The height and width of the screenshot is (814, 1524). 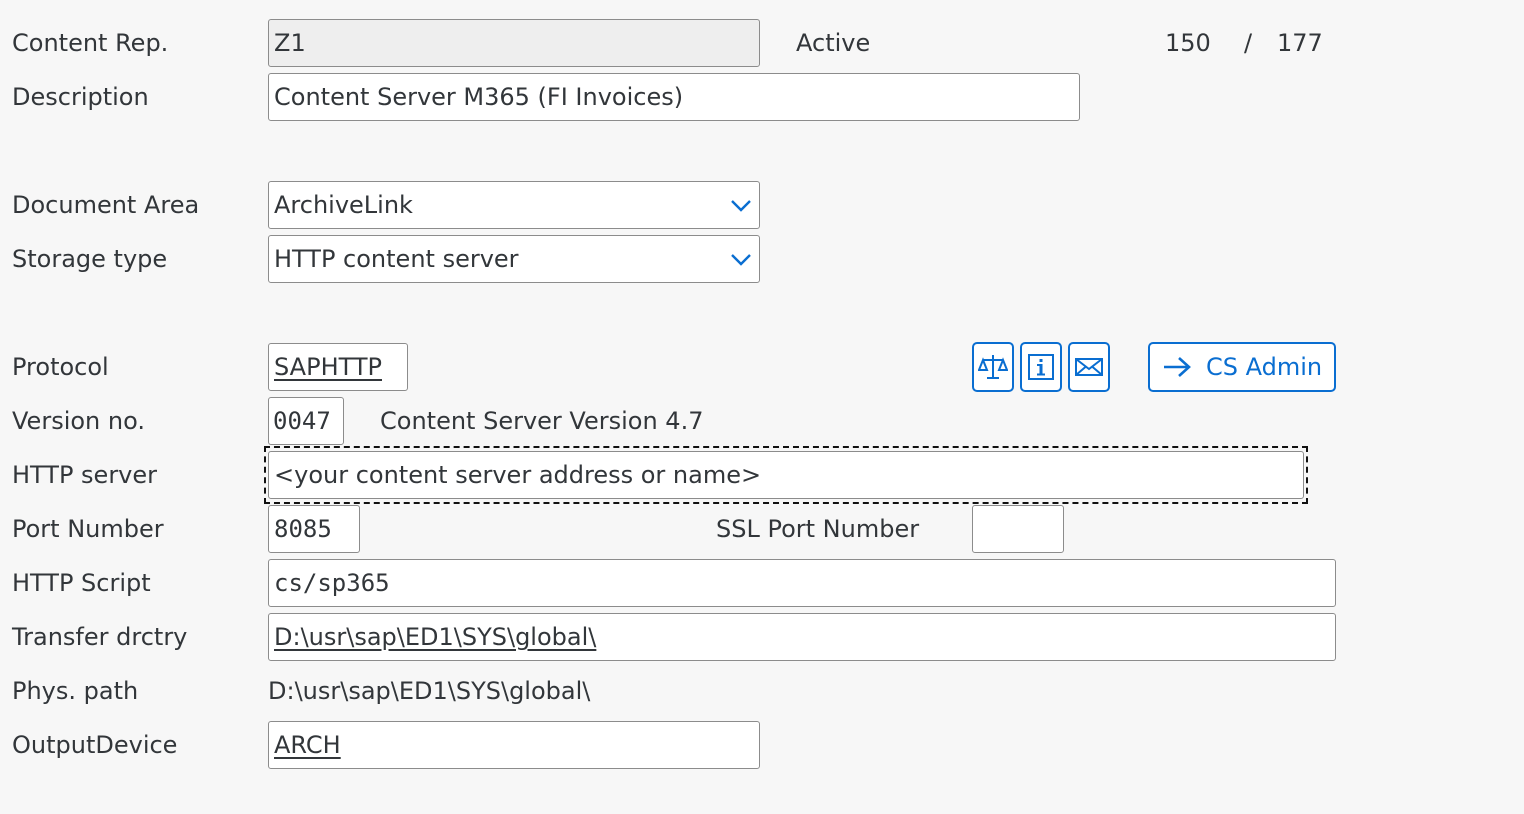 I want to click on description-value: Content Server M365 (FI Invoices), so click(x=479, y=97).